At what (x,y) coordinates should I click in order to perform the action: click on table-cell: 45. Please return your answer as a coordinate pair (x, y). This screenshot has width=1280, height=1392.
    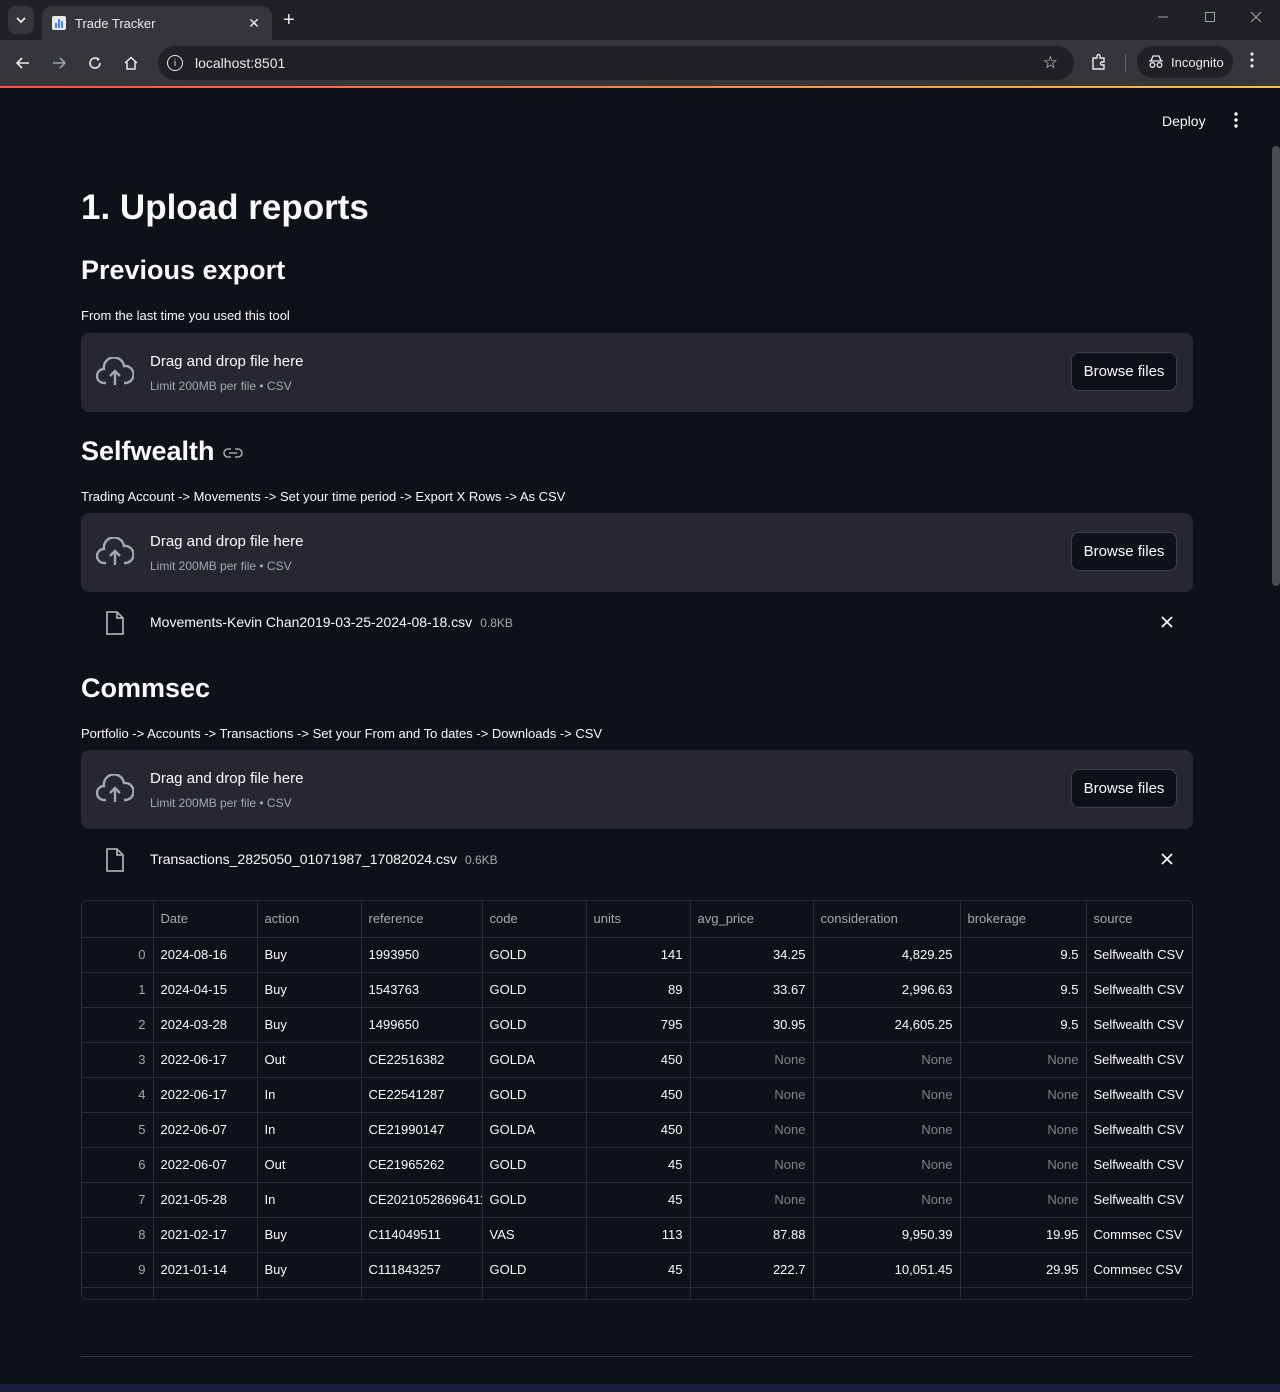
    Looking at the image, I should click on (638, 1165).